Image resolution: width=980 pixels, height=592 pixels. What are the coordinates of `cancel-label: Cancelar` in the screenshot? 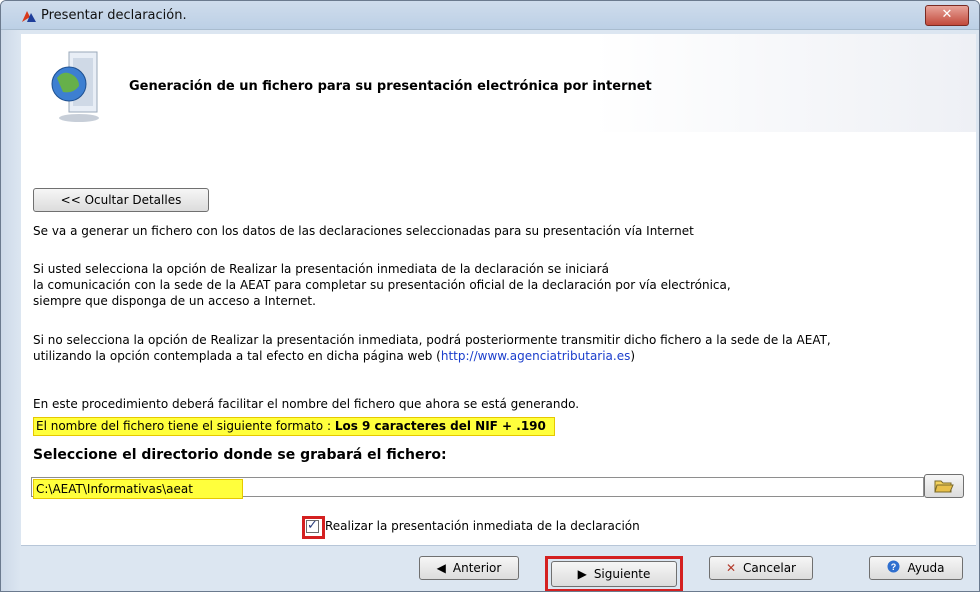 It's located at (769, 568).